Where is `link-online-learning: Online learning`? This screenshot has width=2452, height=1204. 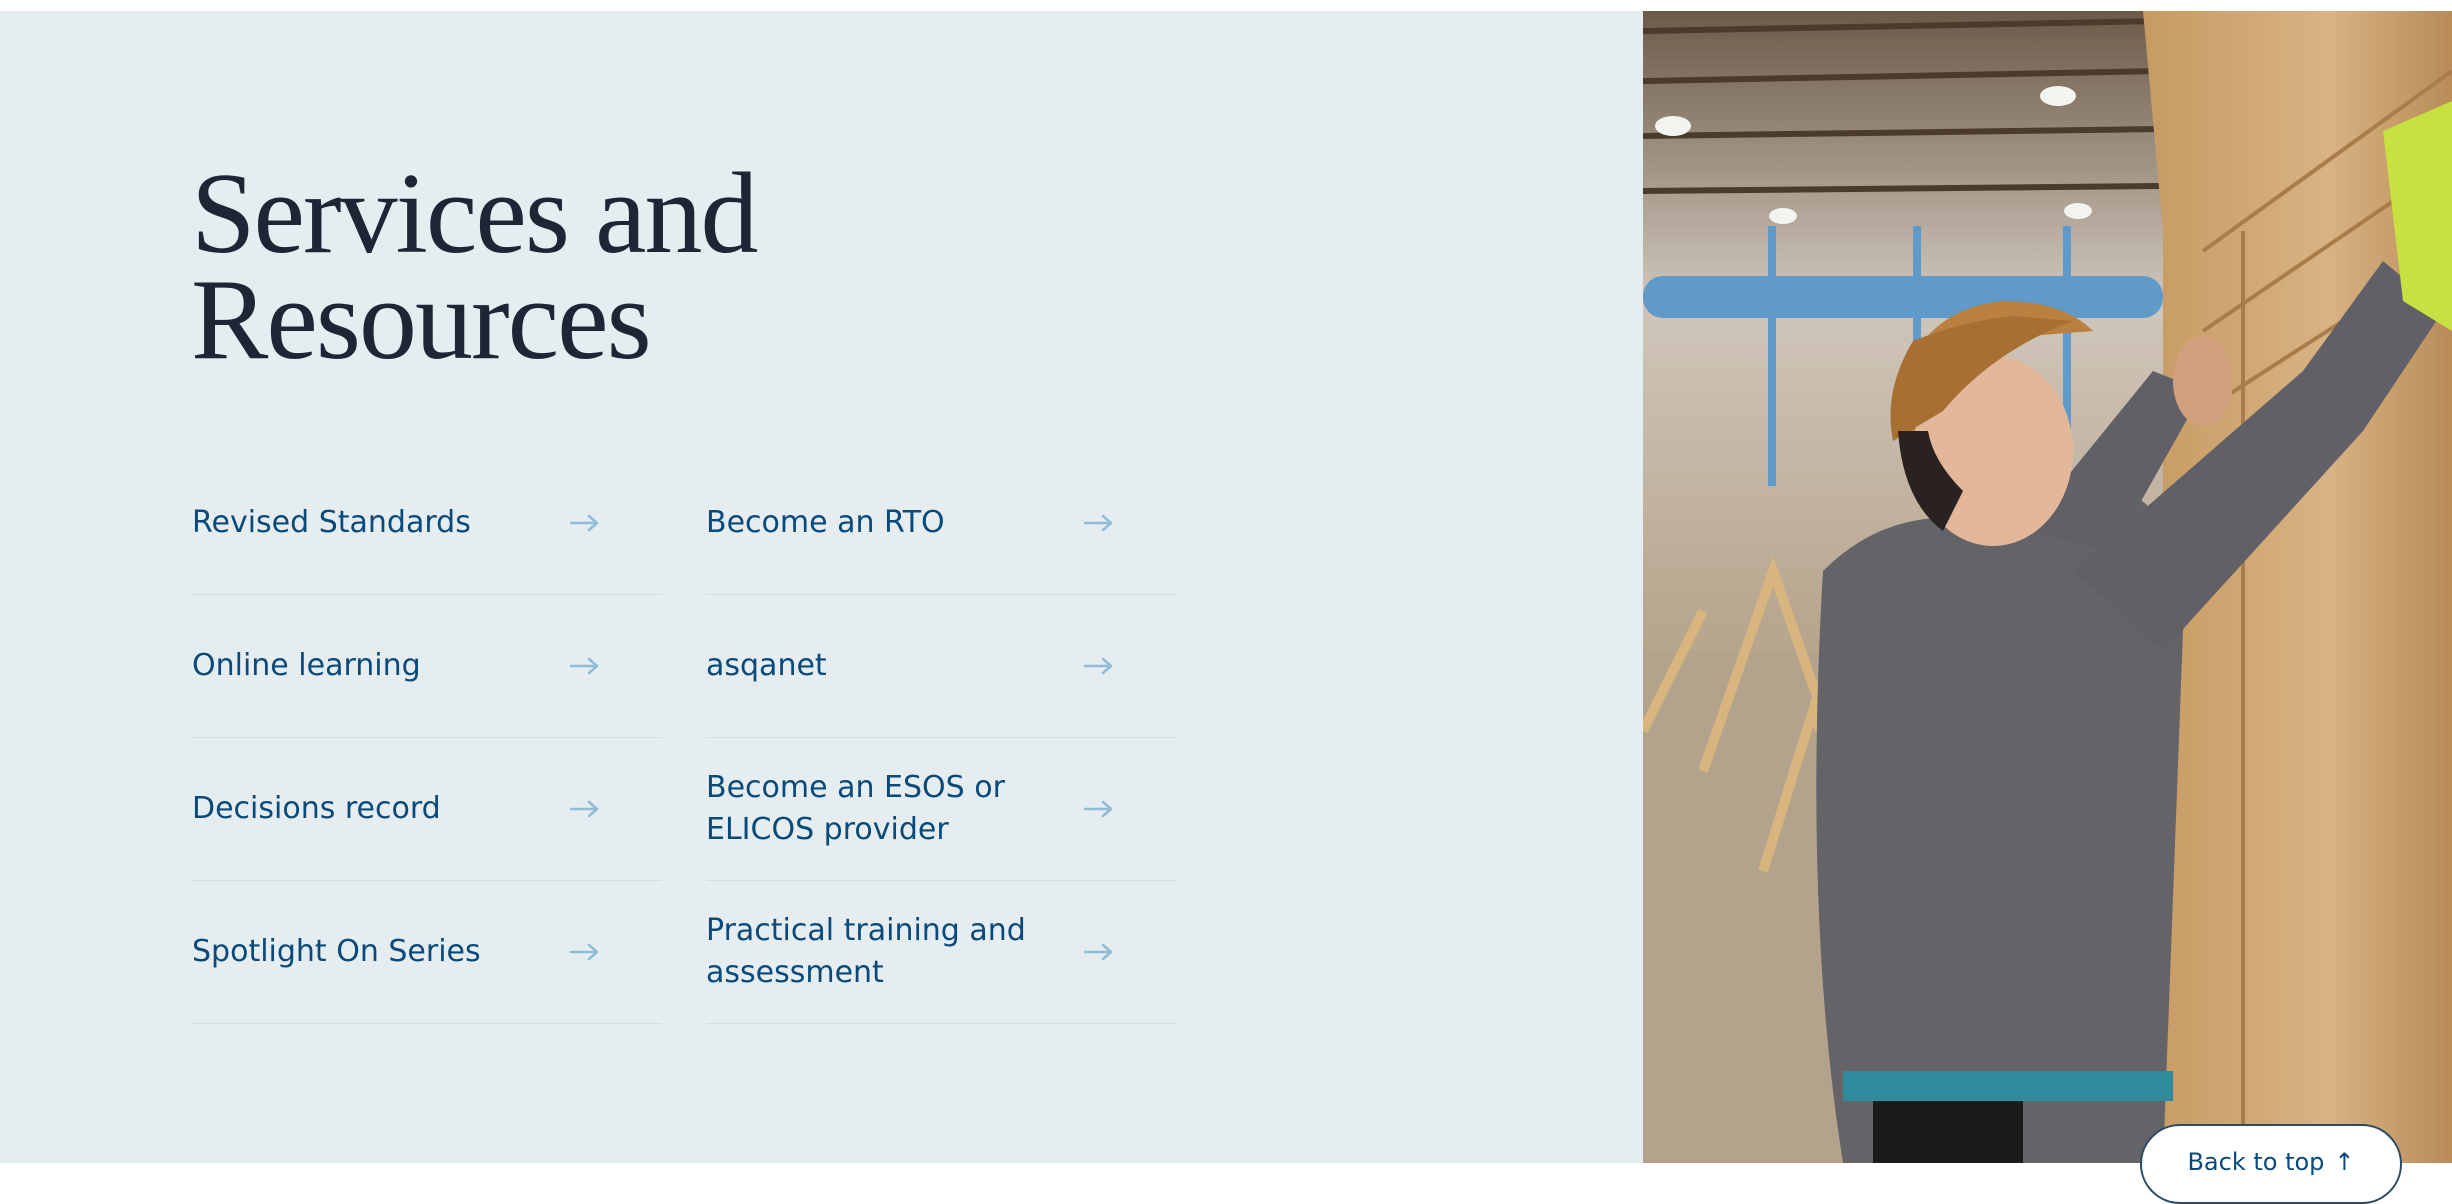 link-online-learning: Online learning is located at coordinates (427, 666).